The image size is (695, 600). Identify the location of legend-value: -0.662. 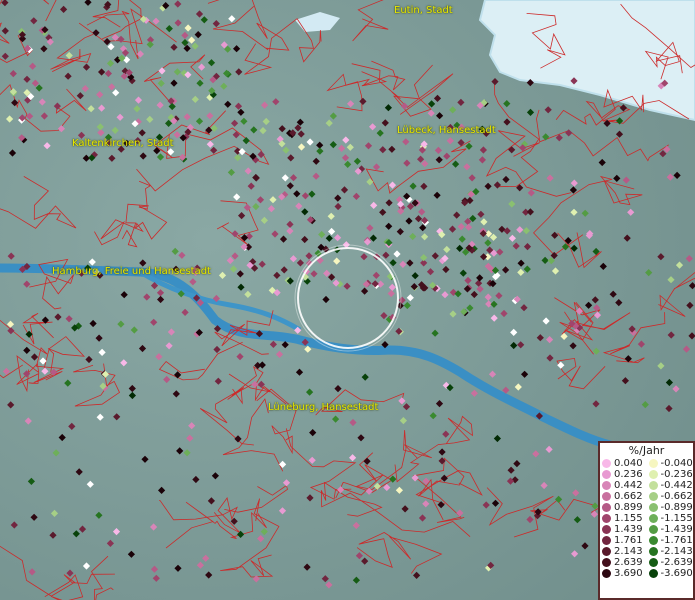
(676, 496).